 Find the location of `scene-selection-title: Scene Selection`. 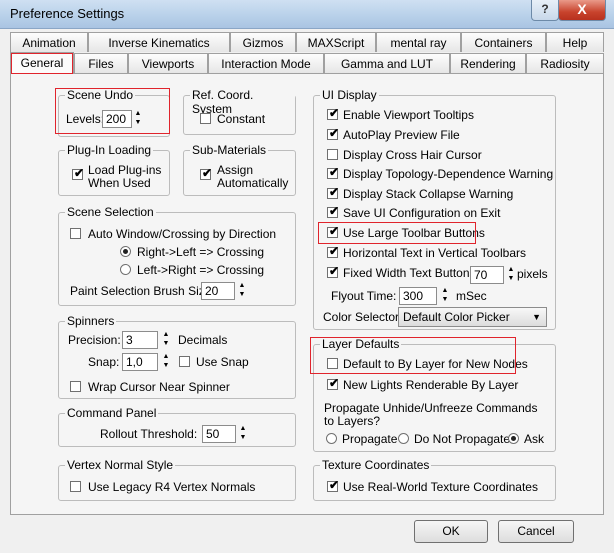

scene-selection-title: Scene Selection is located at coordinates (110, 212).